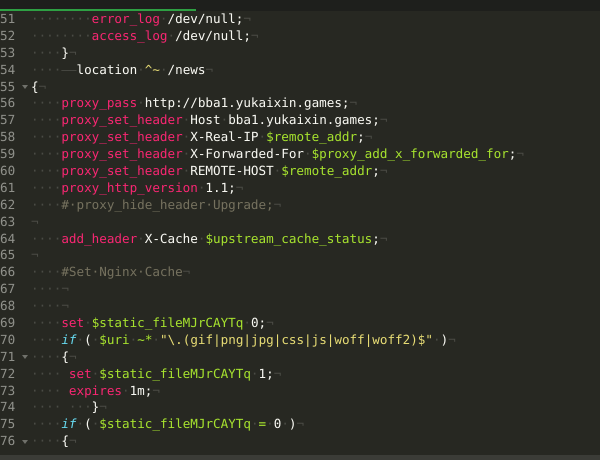 This screenshot has height=460, width=600. Describe the element at coordinates (206, 19) in the screenshot. I see `code-text: /dev/null;` at that location.